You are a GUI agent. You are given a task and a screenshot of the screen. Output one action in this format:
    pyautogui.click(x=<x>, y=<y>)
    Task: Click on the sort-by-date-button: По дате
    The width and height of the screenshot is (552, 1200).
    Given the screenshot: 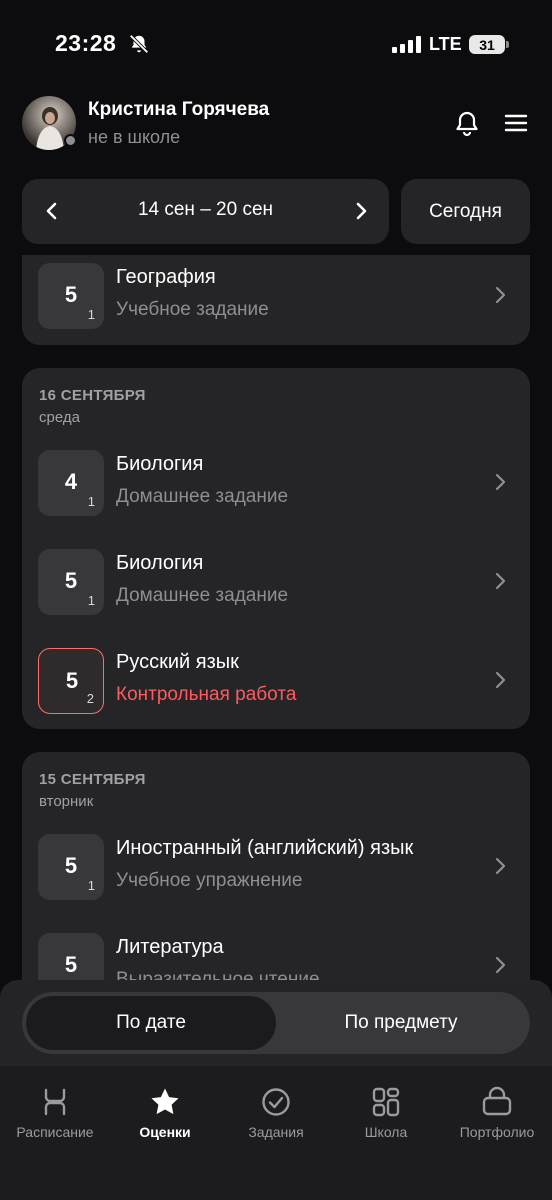 What is the action you would take?
    pyautogui.click(x=151, y=1023)
    